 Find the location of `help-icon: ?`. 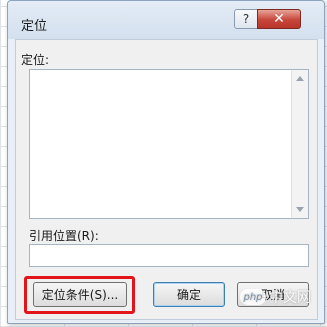

help-icon: ? is located at coordinates (246, 19).